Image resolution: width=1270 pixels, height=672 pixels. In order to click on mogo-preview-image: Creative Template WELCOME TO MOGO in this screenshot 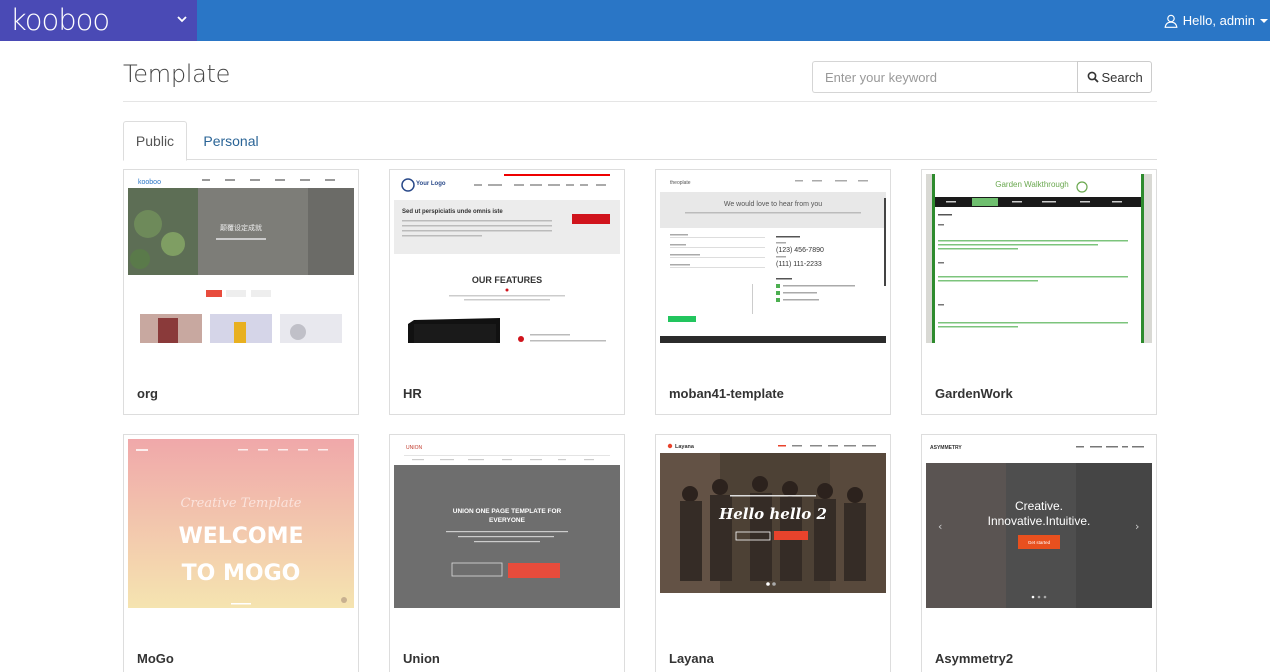, I will do `click(241, 523)`.